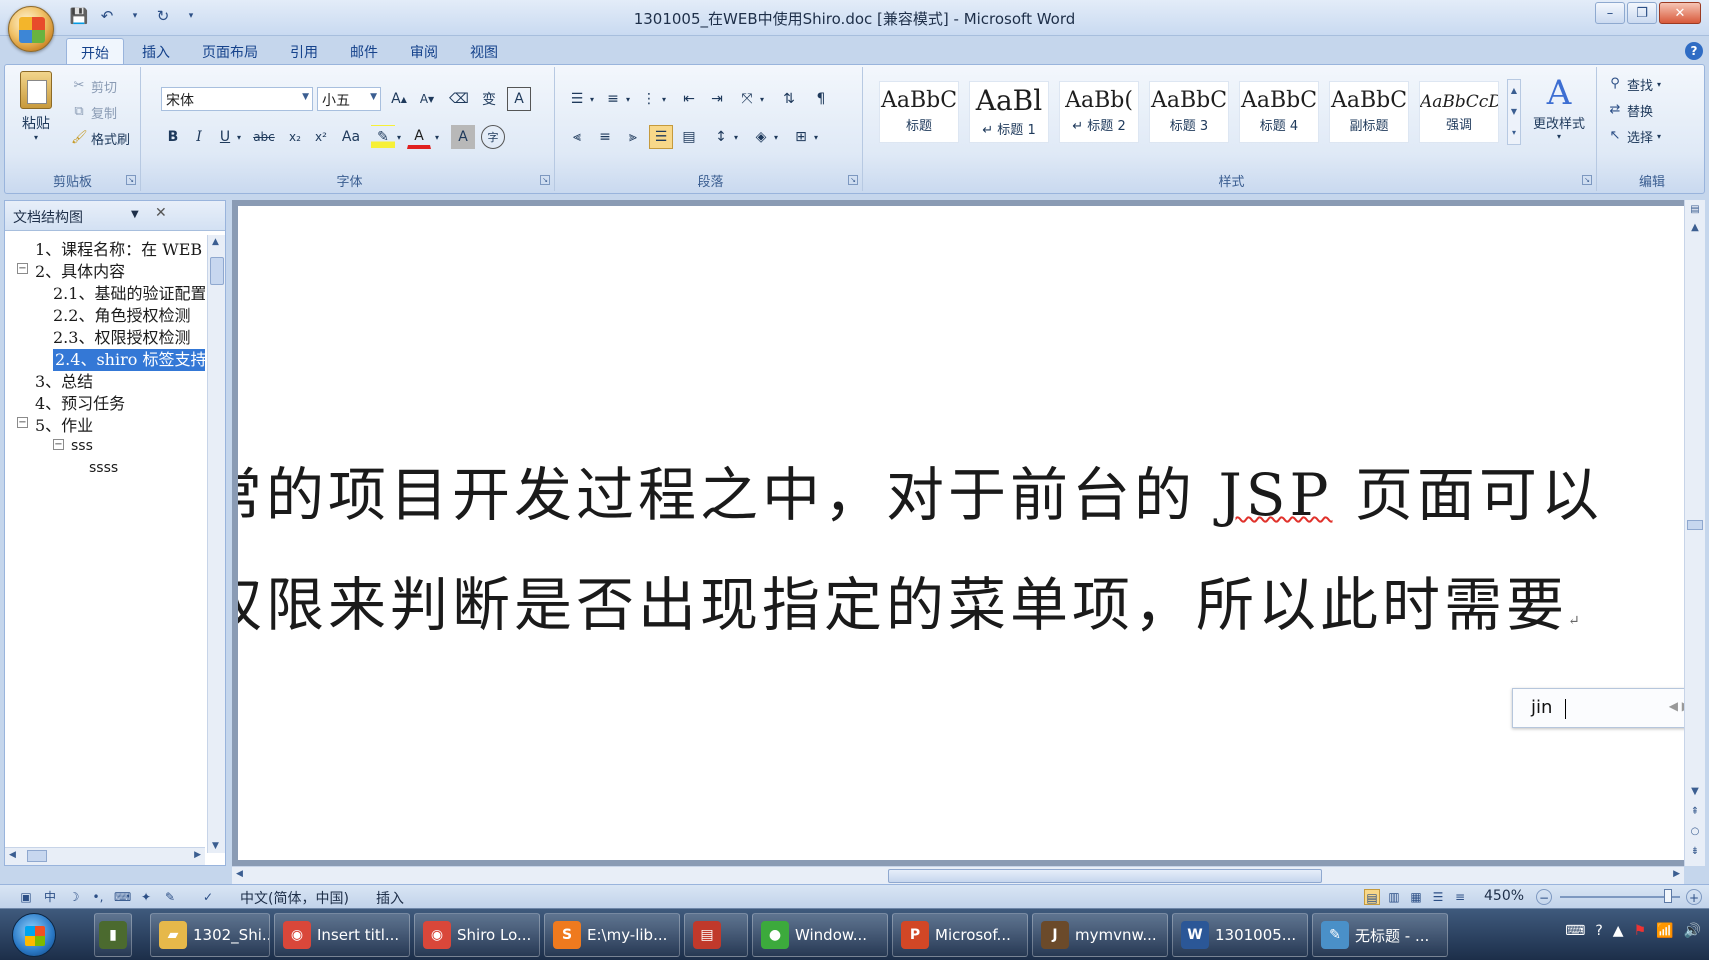 The image size is (1709, 960). Describe the element at coordinates (1372, 897) in the screenshot. I see `print-layout-icon: ▤` at that location.